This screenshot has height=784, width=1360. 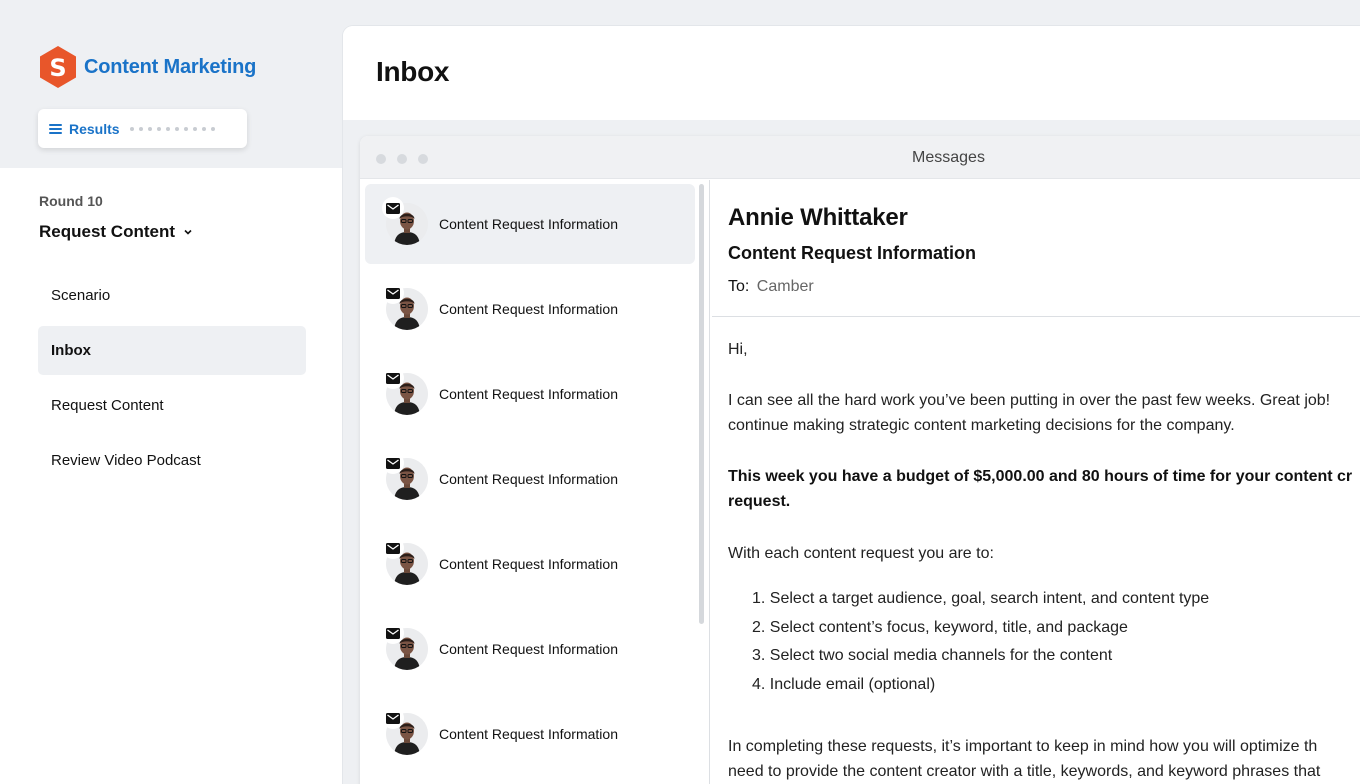 I want to click on sidebar-item-inbox: Inbox, so click(x=172, y=350).